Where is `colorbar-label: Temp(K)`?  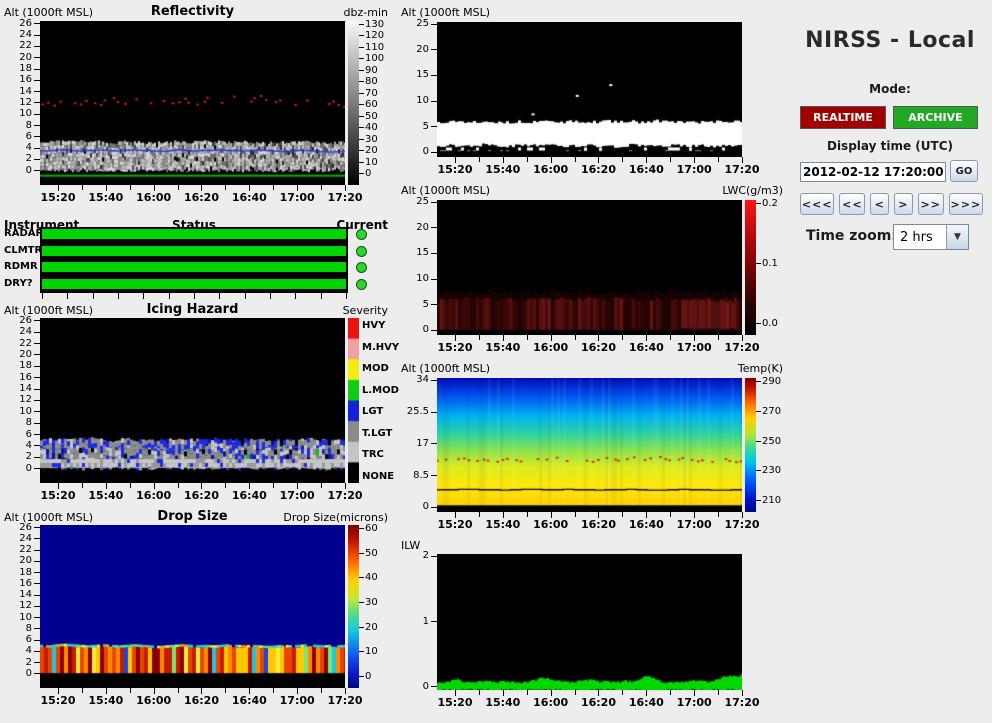 colorbar-label: Temp(K) is located at coordinates (760, 368).